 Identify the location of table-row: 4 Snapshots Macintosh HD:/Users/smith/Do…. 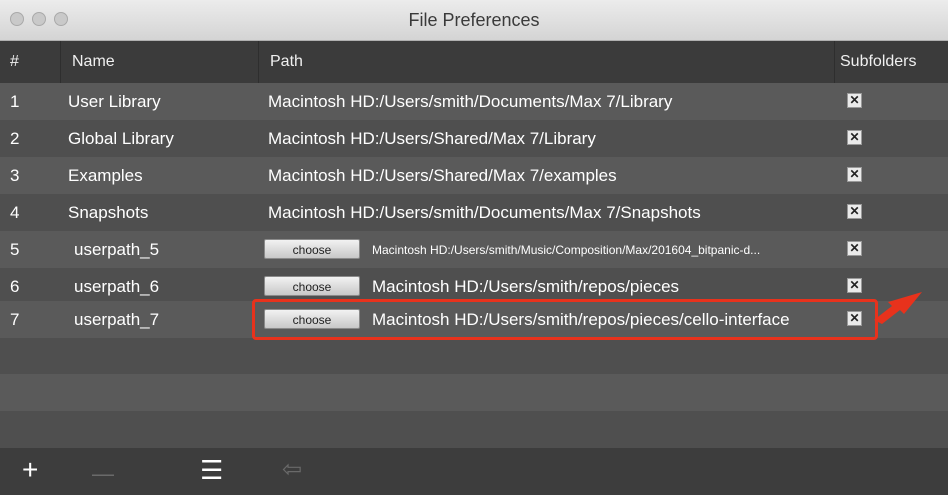
(474, 212).